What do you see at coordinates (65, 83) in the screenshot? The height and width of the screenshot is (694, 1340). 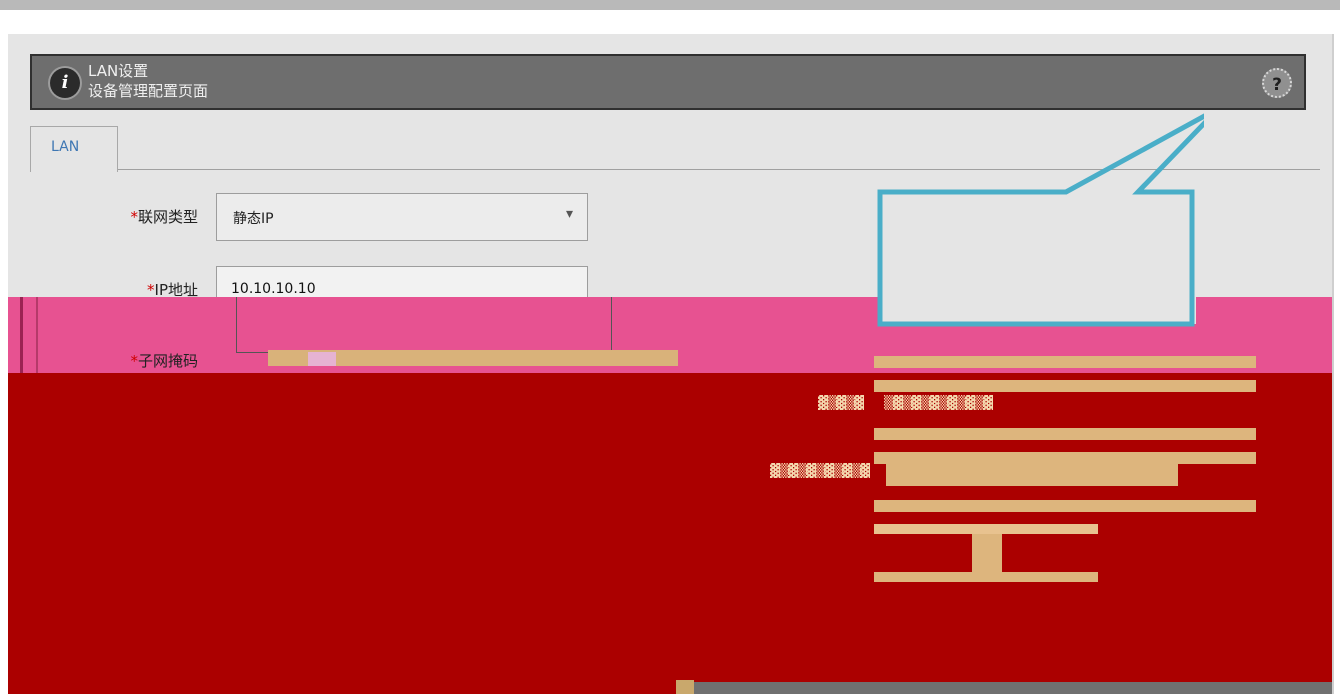 I see `info-icon: i` at bounding box center [65, 83].